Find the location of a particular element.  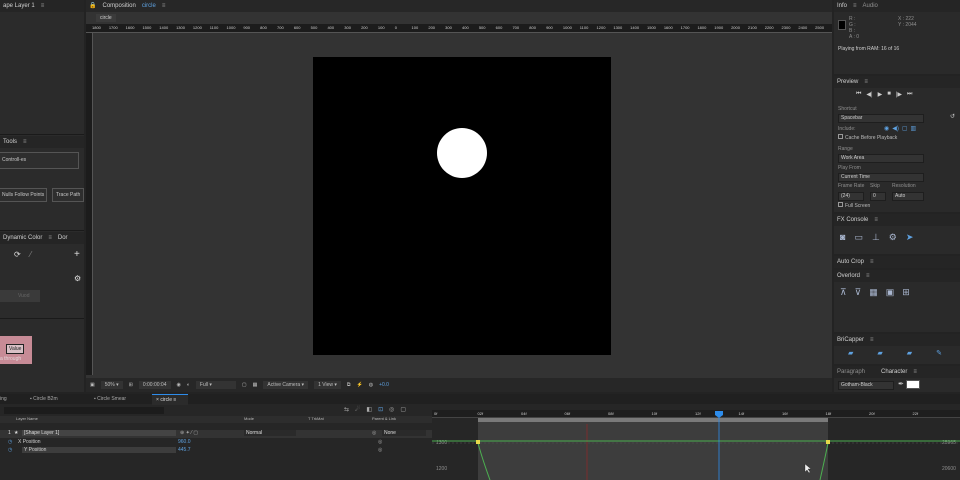

shy-icon: ⇆ is located at coordinates (346, 409).